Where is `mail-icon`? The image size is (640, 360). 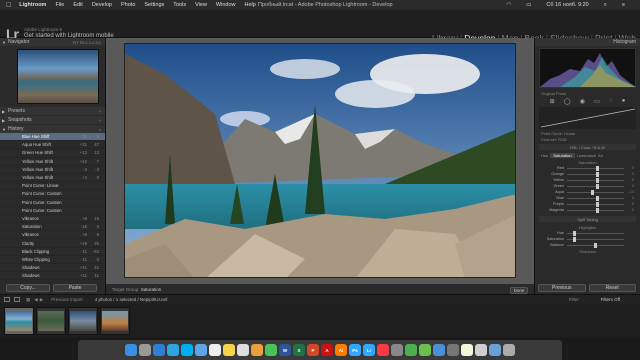
mail-icon is located at coordinates (201, 350).